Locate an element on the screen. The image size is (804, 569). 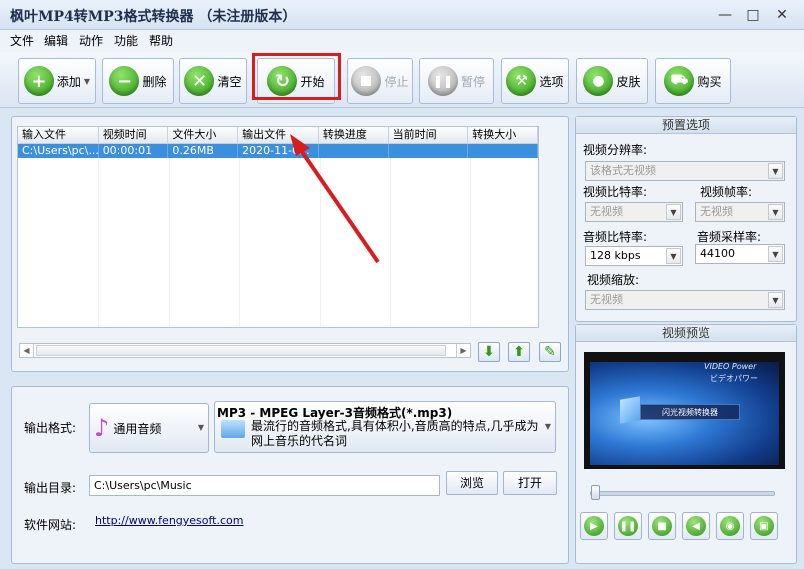
column-header: 视频时间 is located at coordinates (134, 135).